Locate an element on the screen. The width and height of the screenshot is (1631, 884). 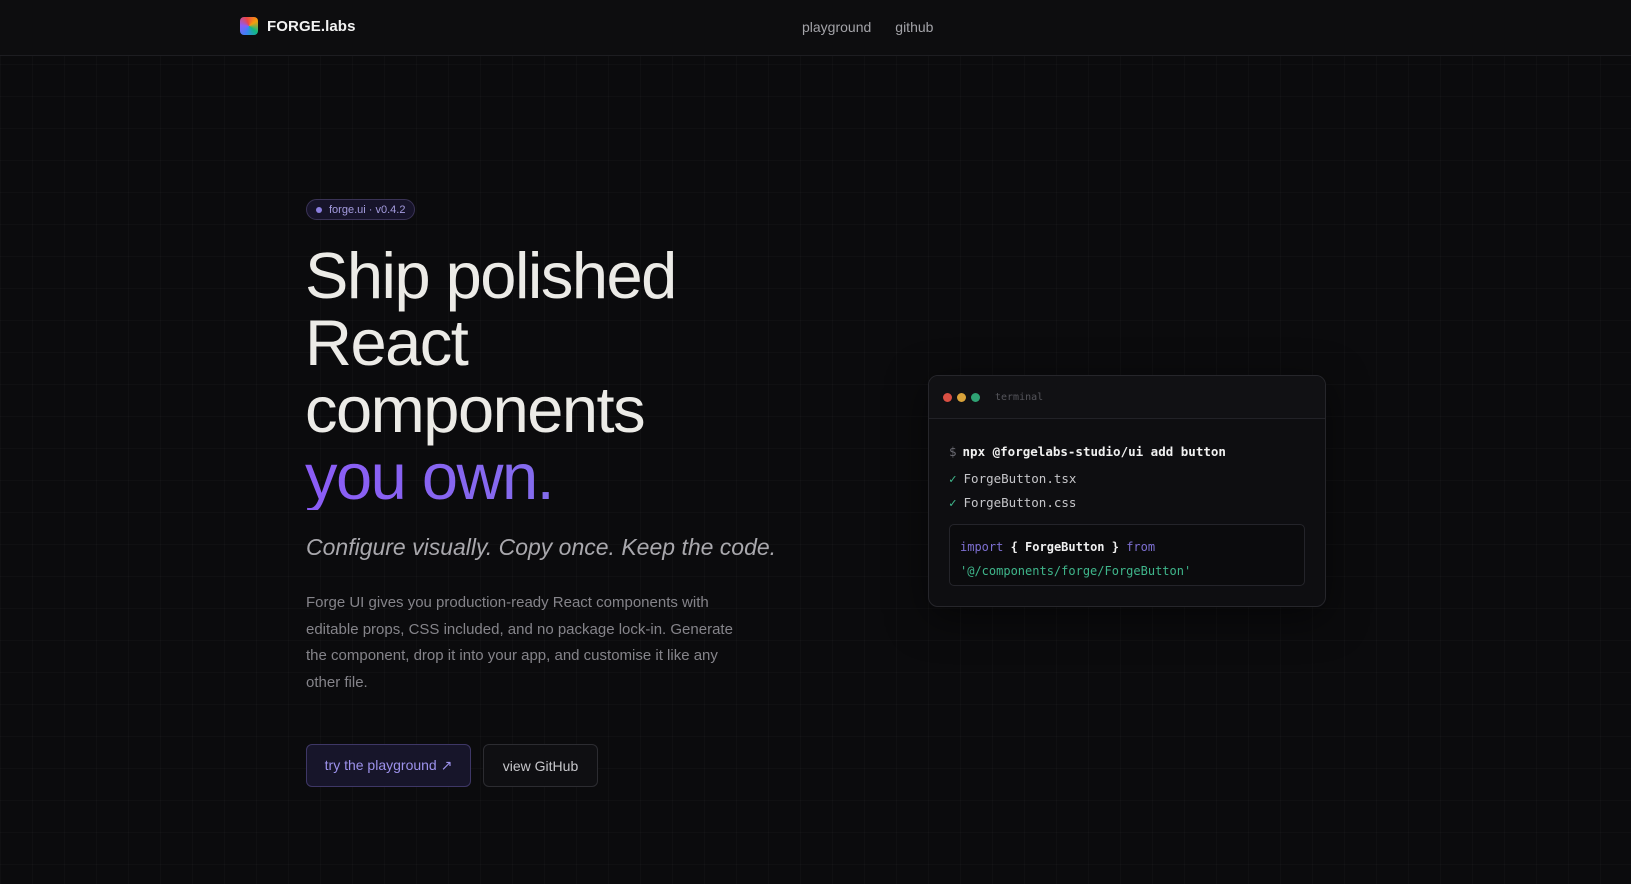
code-identifier: { ForgeButton } is located at coordinates (1064, 547).